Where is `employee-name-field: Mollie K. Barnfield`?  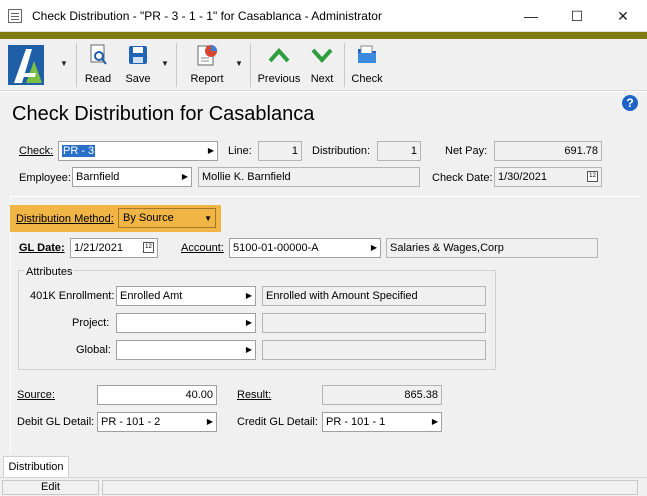
employee-name-field: Mollie K. Barnfield is located at coordinates (309, 177).